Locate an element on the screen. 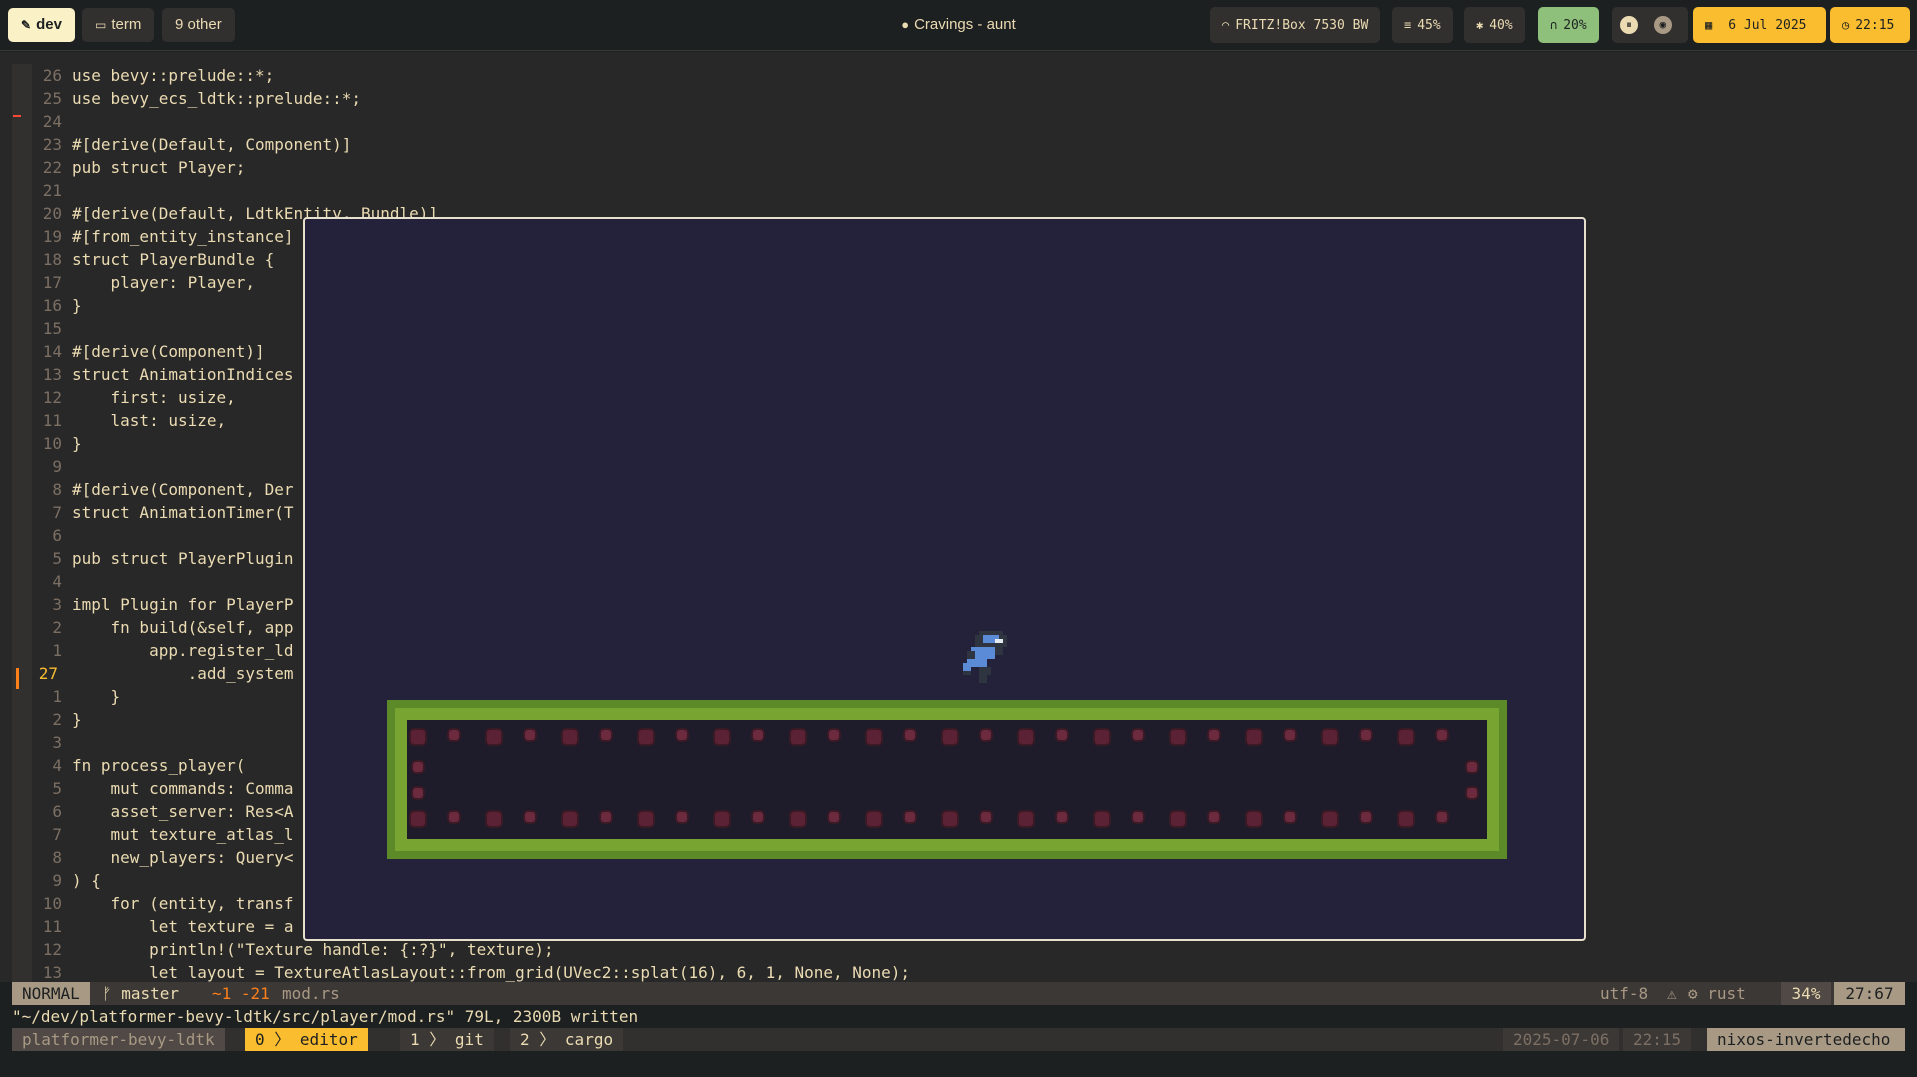 The image size is (1917, 1077). code-line: #[from_entity_instance] is located at coordinates (183, 236).